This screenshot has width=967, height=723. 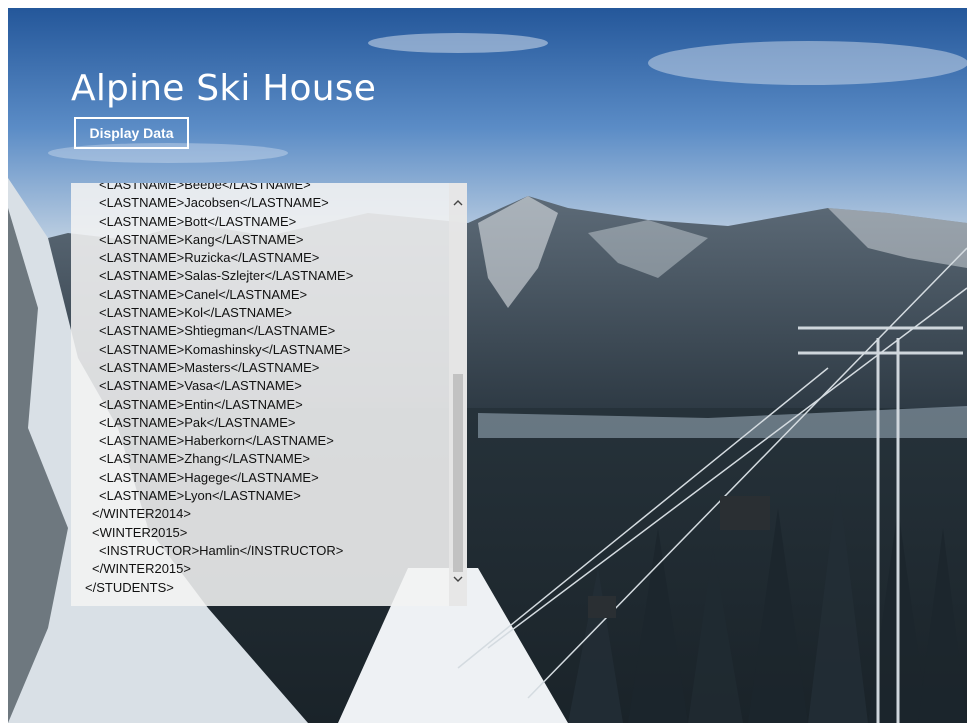 I want to click on xml-line: <LASTNAME>Entin</LASTNAME>, so click(x=201, y=404).